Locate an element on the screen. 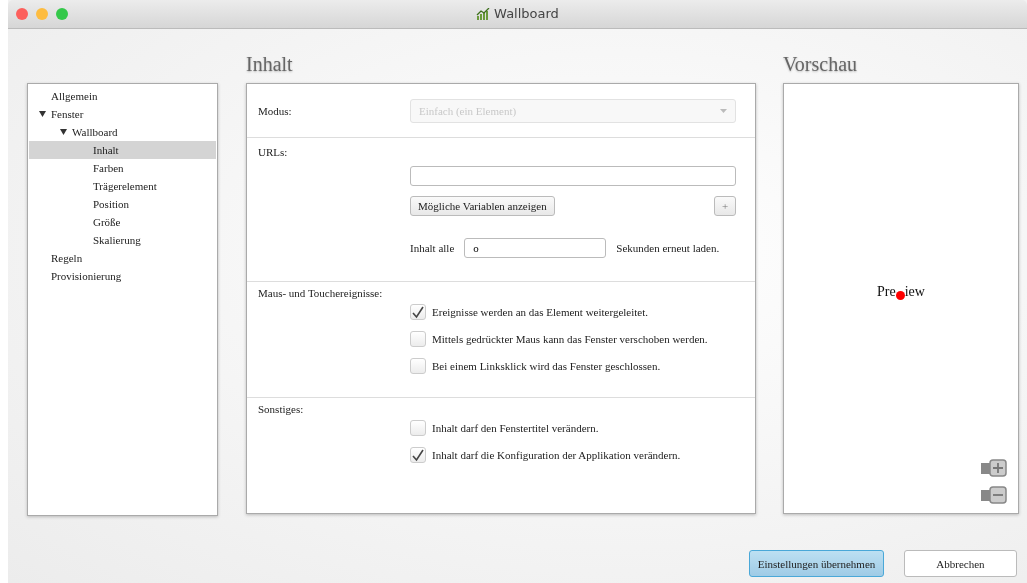 The image size is (1027, 583). tree-item: Allgemein is located at coordinates (122, 96).